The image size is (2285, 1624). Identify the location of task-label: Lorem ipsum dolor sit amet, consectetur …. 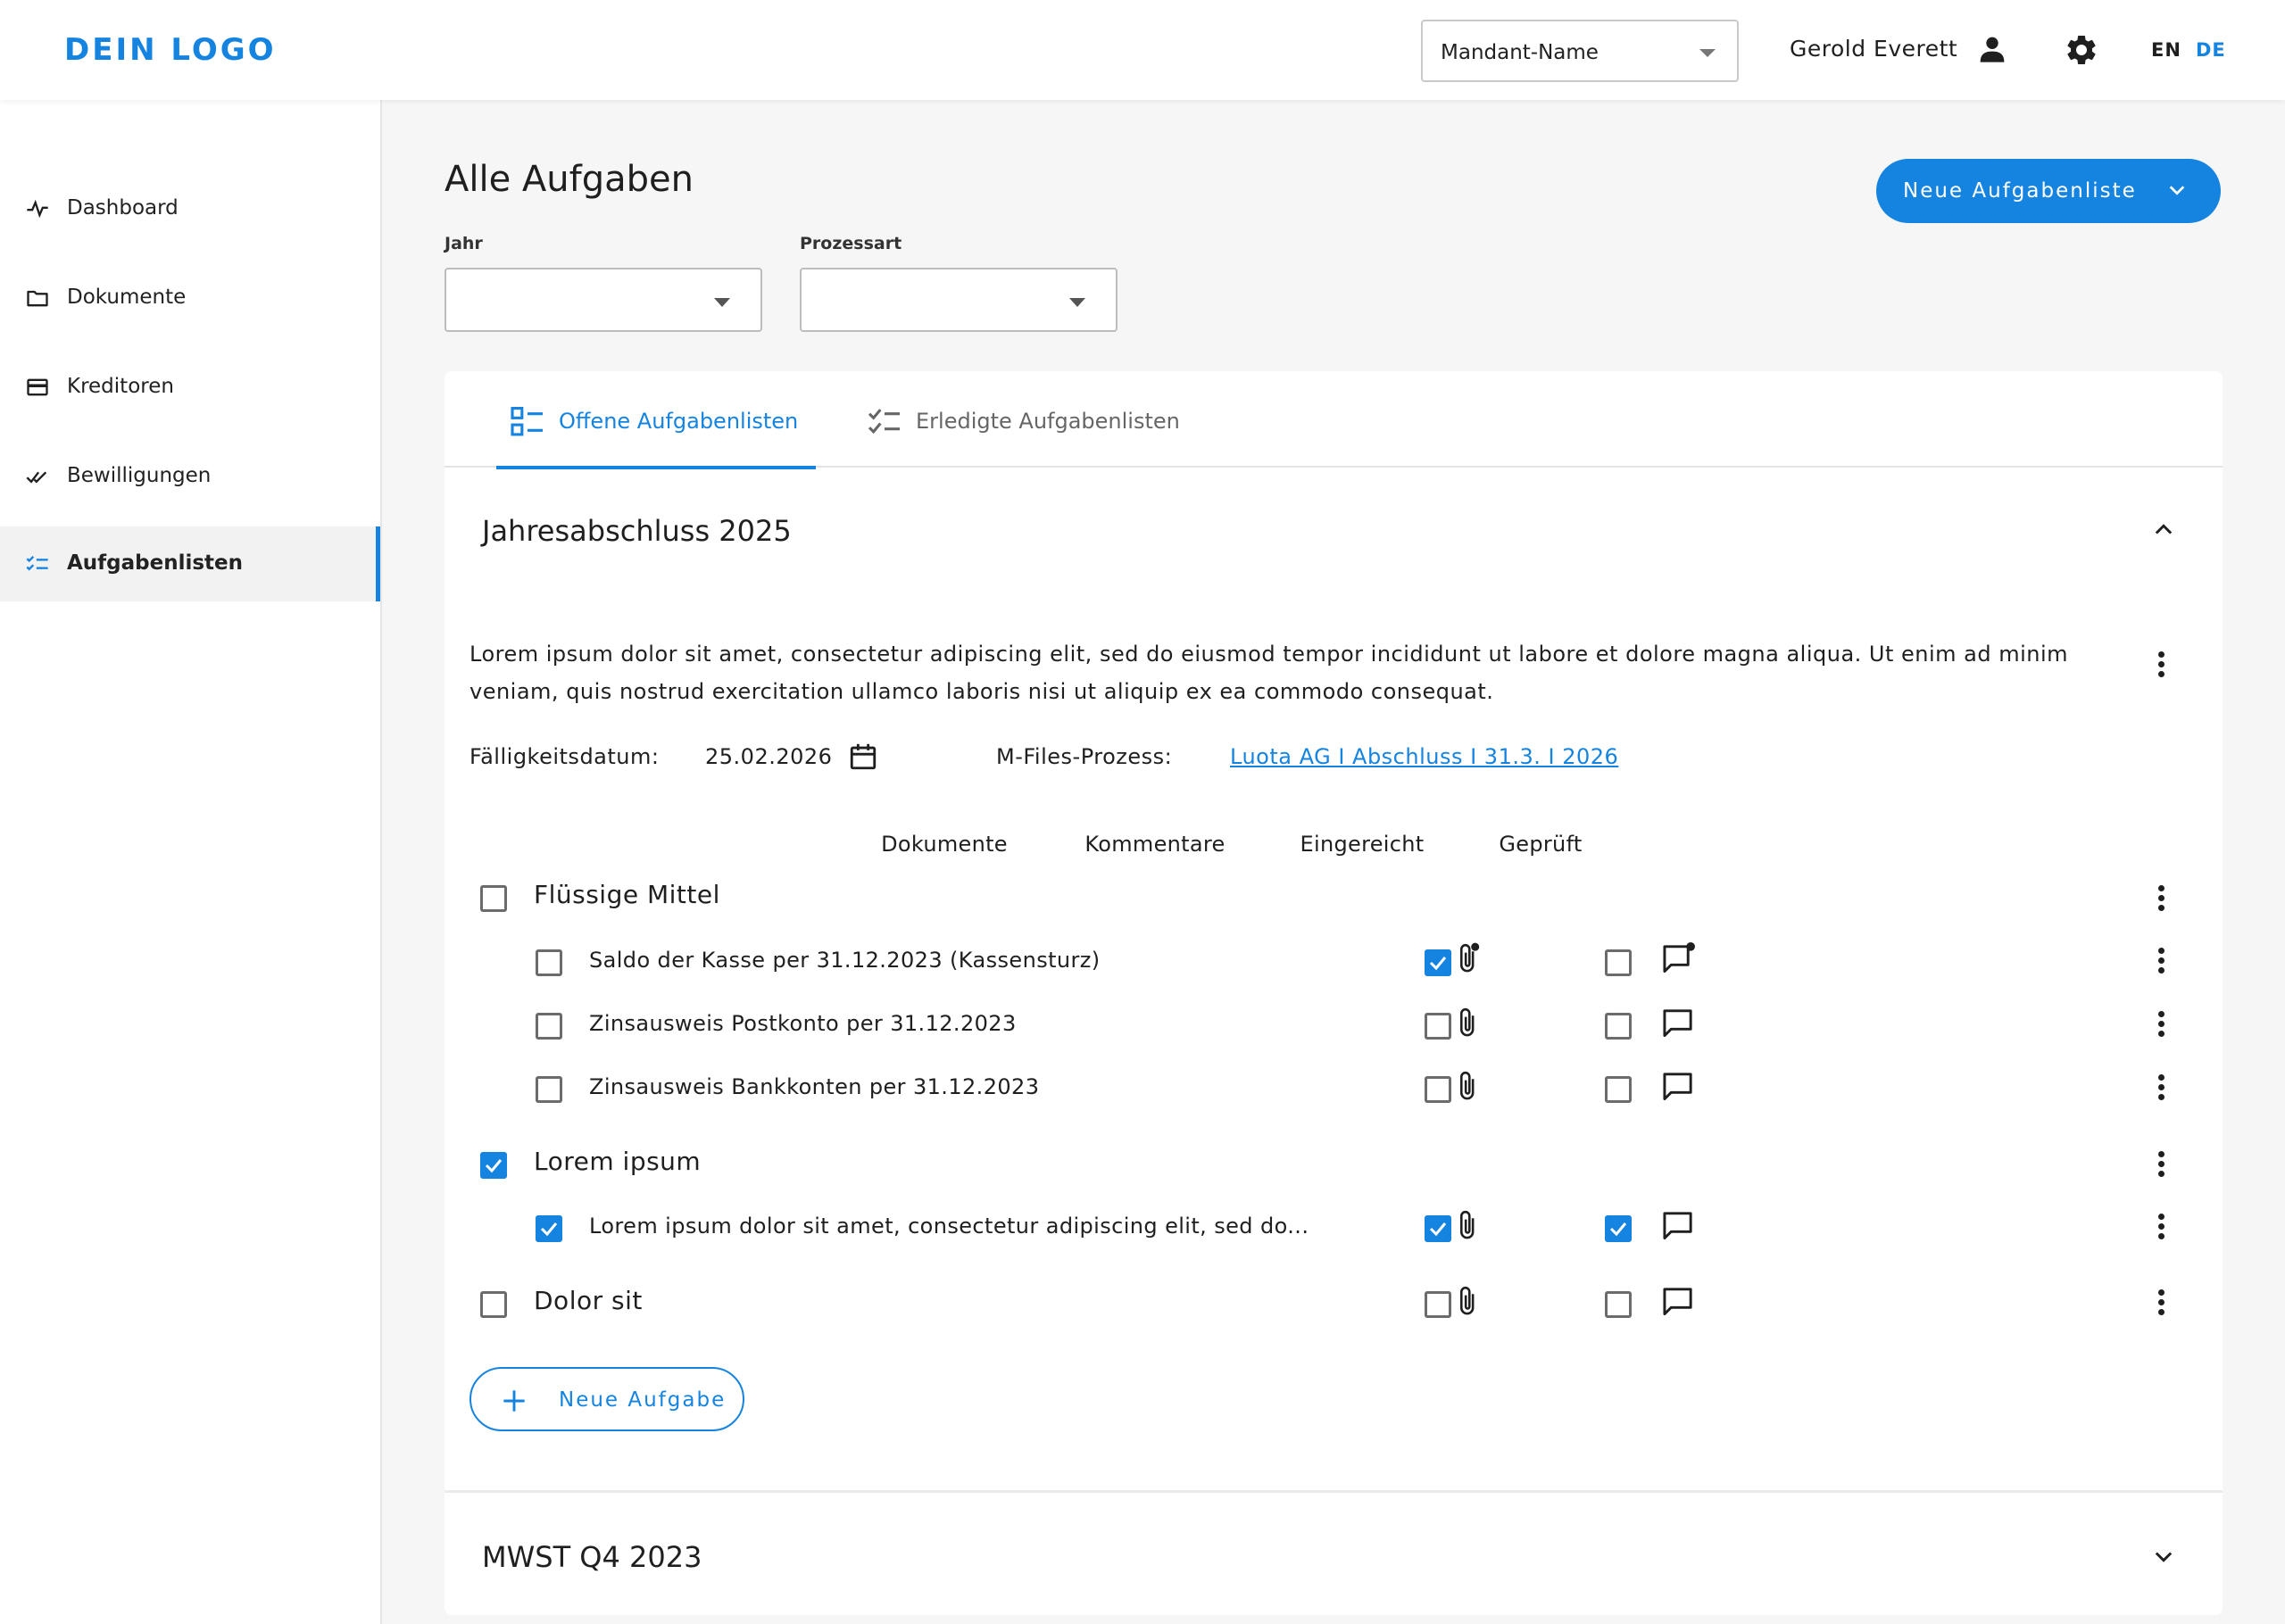
(949, 1226).